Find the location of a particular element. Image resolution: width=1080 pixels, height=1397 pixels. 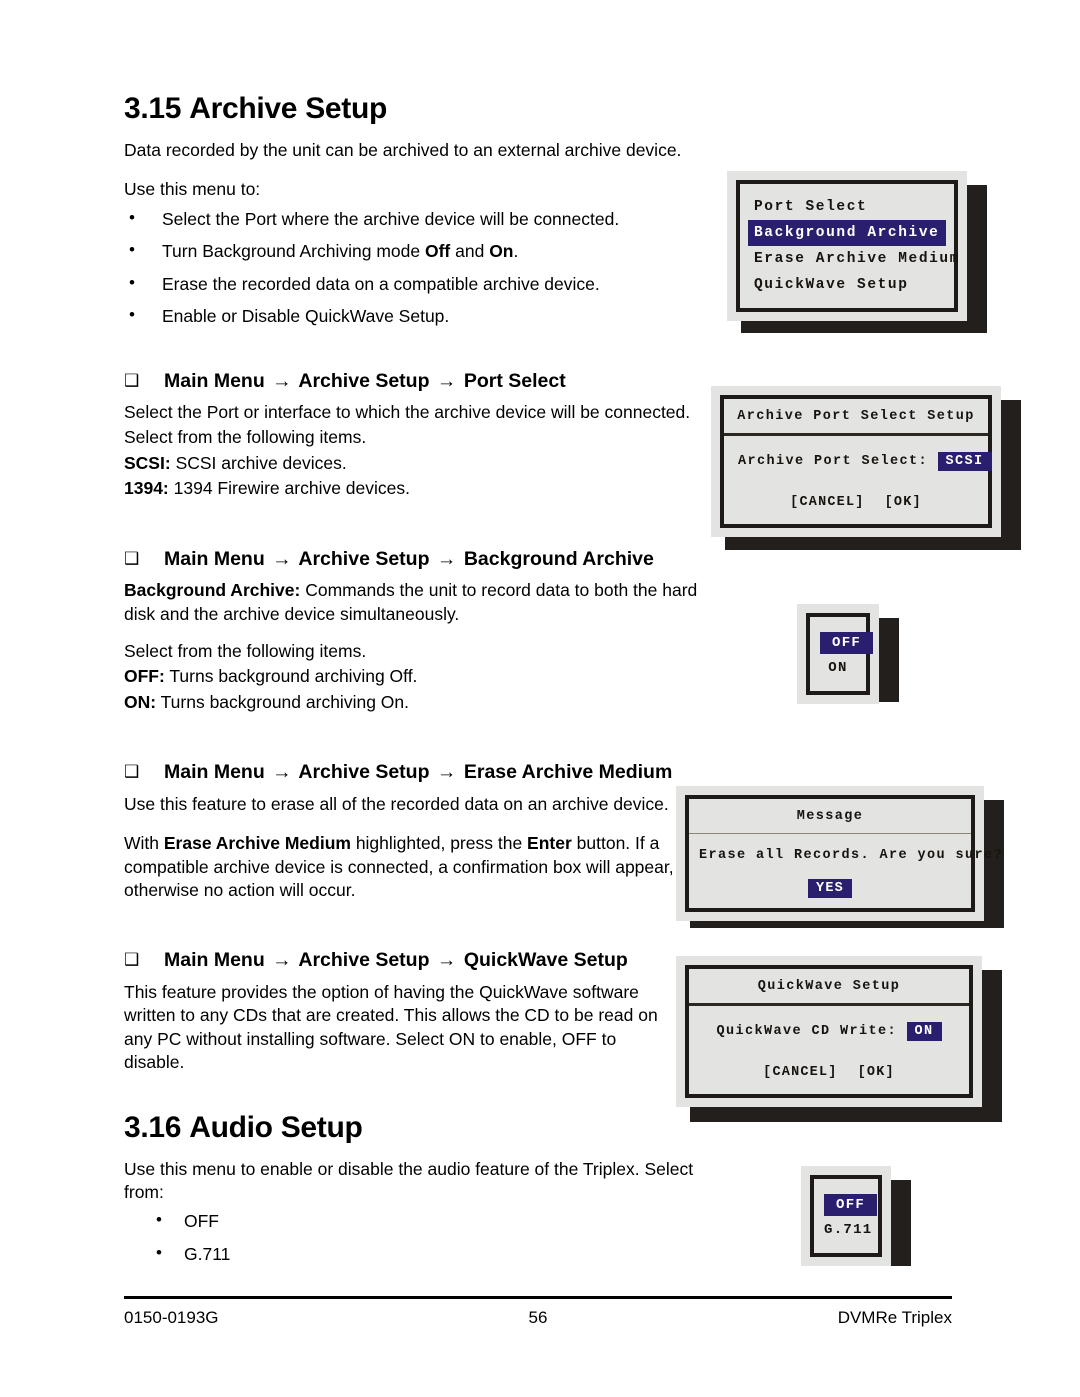

dialog-body: Archive Port Select: SCSI [CANCEL] [OK] is located at coordinates (858, 480).